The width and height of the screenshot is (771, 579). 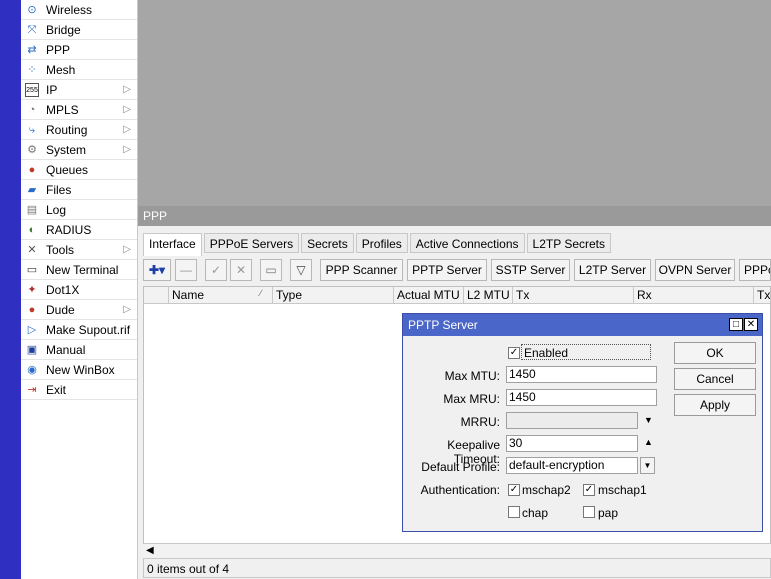 I want to click on log-icon: ▤, so click(x=32, y=210).